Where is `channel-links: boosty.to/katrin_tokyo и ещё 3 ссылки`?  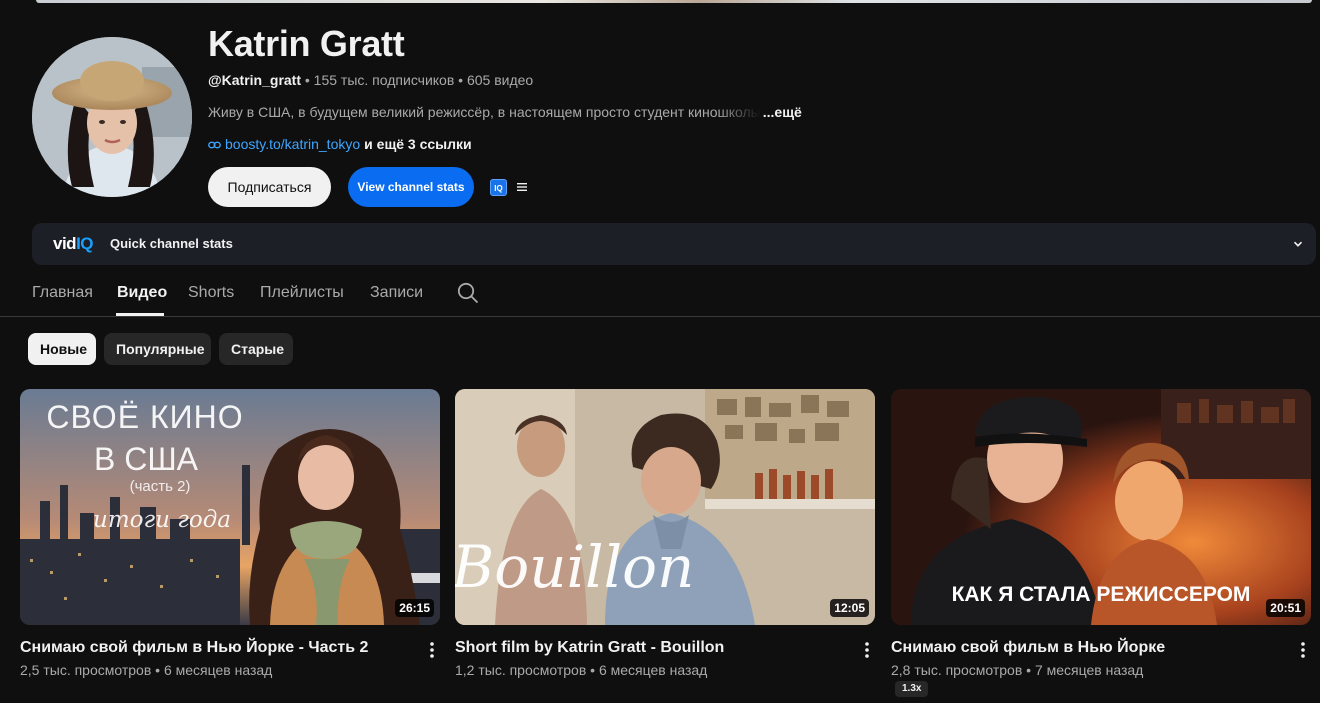 channel-links: boosty.to/katrin_tokyo и ещё 3 ссылки is located at coordinates (340, 144).